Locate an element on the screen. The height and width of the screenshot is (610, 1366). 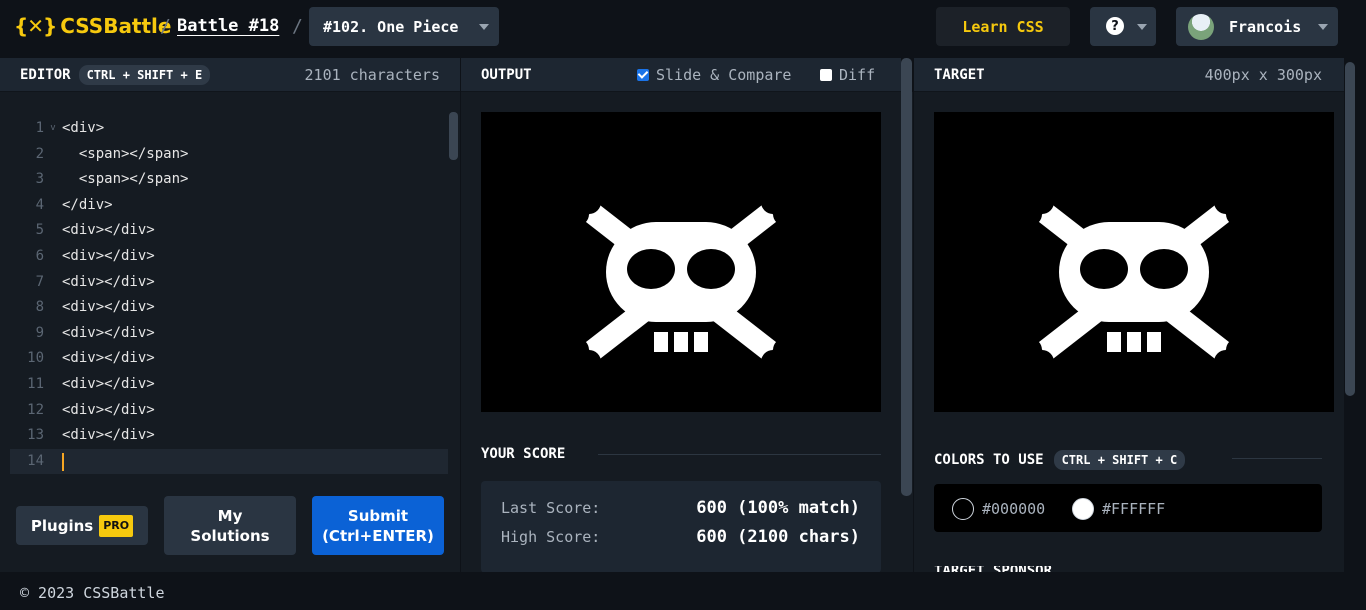
chevron-down-icon is located at coordinates (1142, 27).